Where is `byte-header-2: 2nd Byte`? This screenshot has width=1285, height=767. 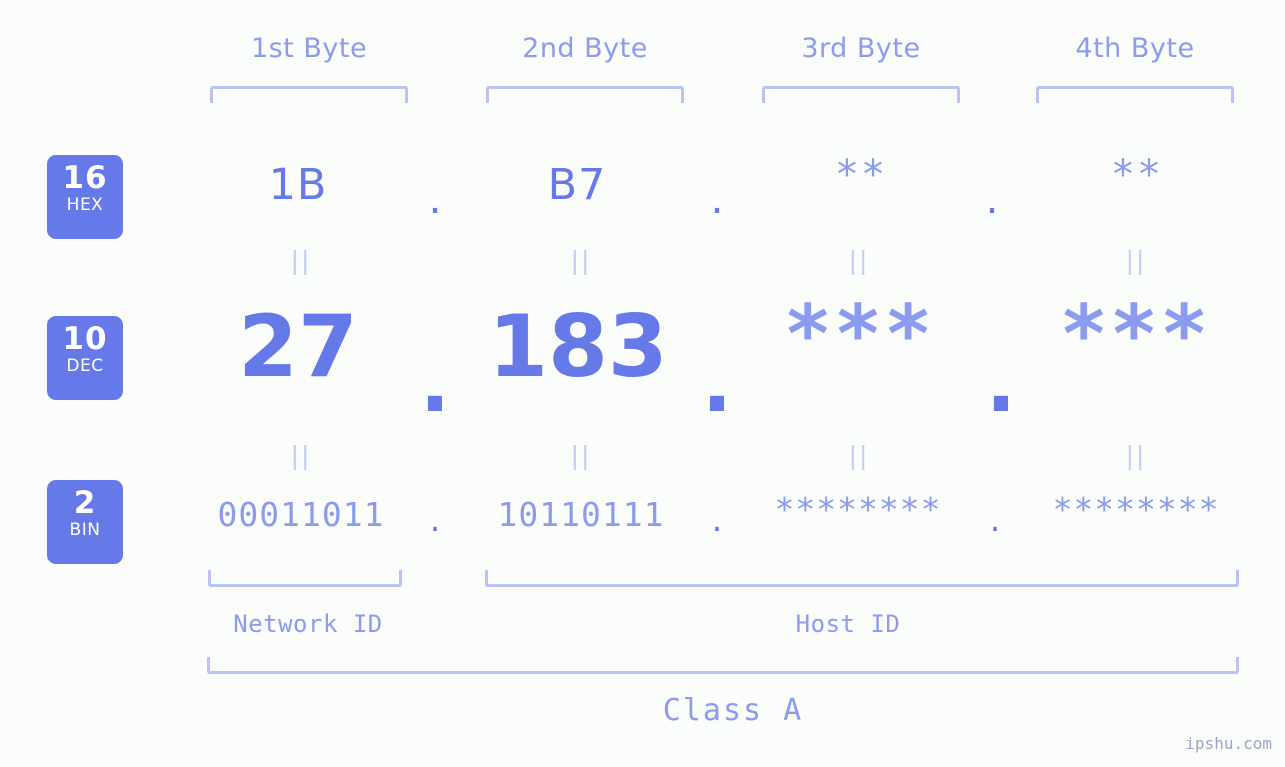 byte-header-2: 2nd Byte is located at coordinates (585, 48).